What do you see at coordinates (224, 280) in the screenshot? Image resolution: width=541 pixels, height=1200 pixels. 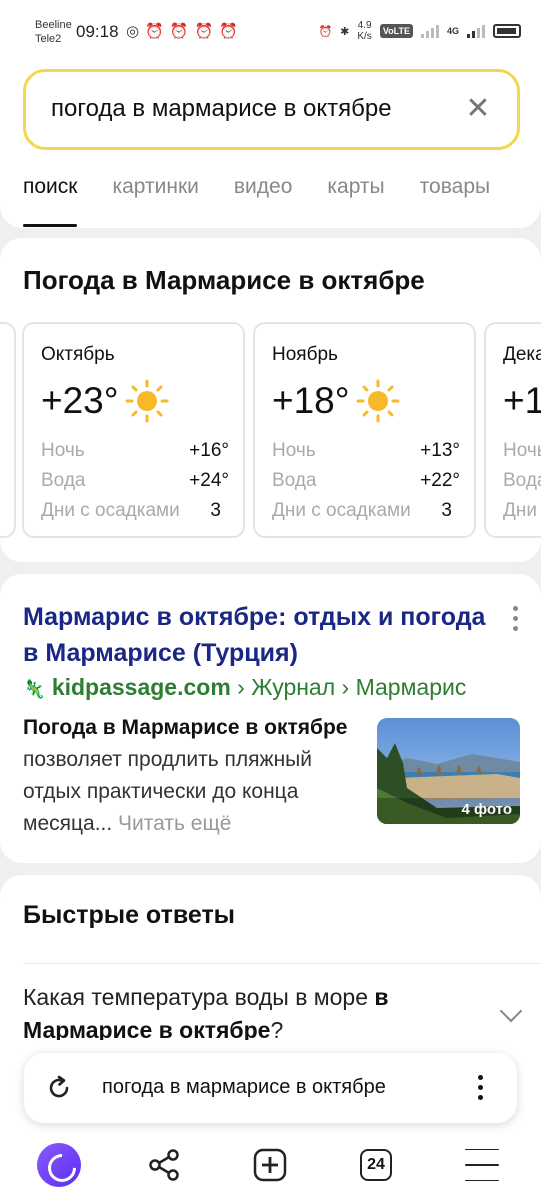 I see `weather-title: Погода в Мармарисе в октябре` at bounding box center [224, 280].